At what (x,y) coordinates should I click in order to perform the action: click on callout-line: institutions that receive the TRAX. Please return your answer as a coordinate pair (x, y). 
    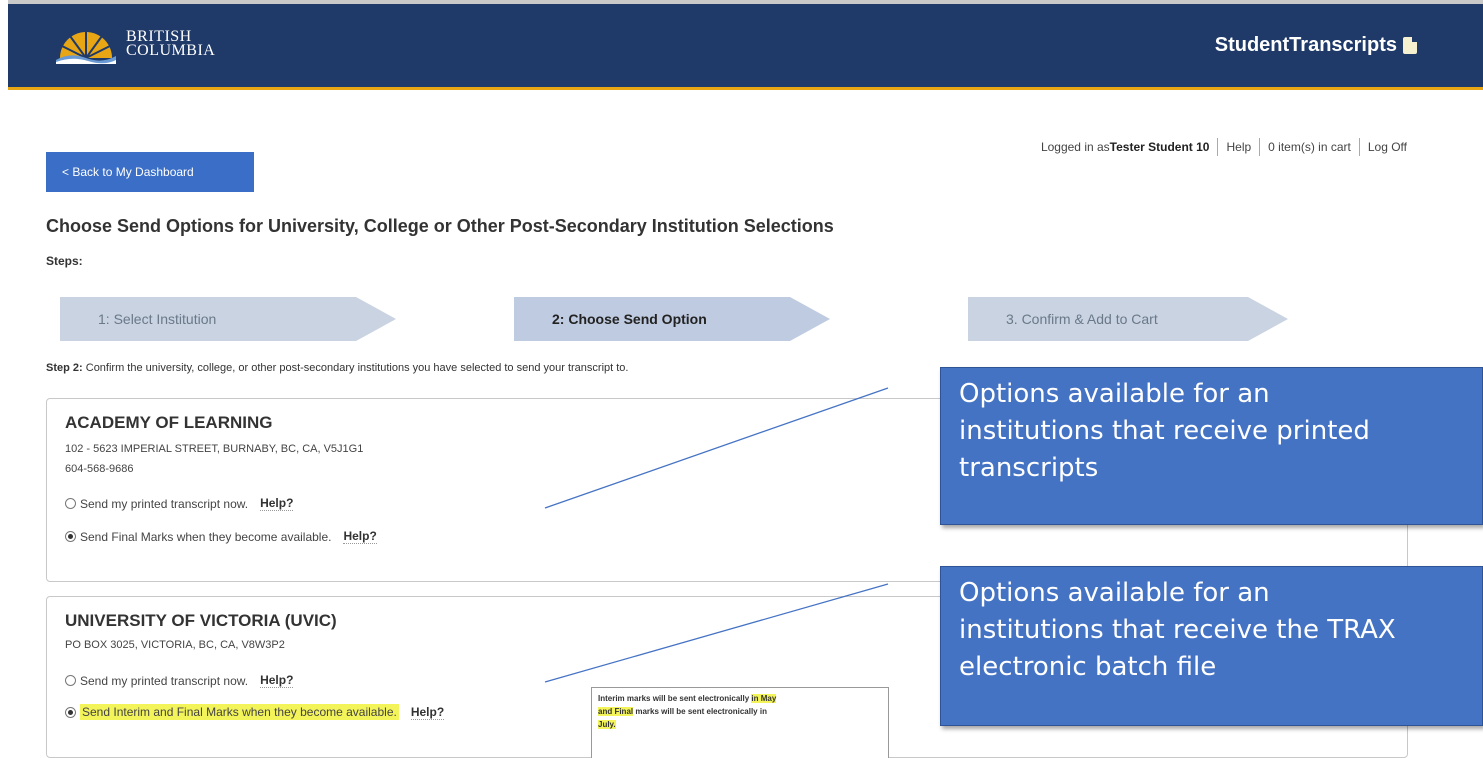
    Looking at the image, I should click on (1177, 630).